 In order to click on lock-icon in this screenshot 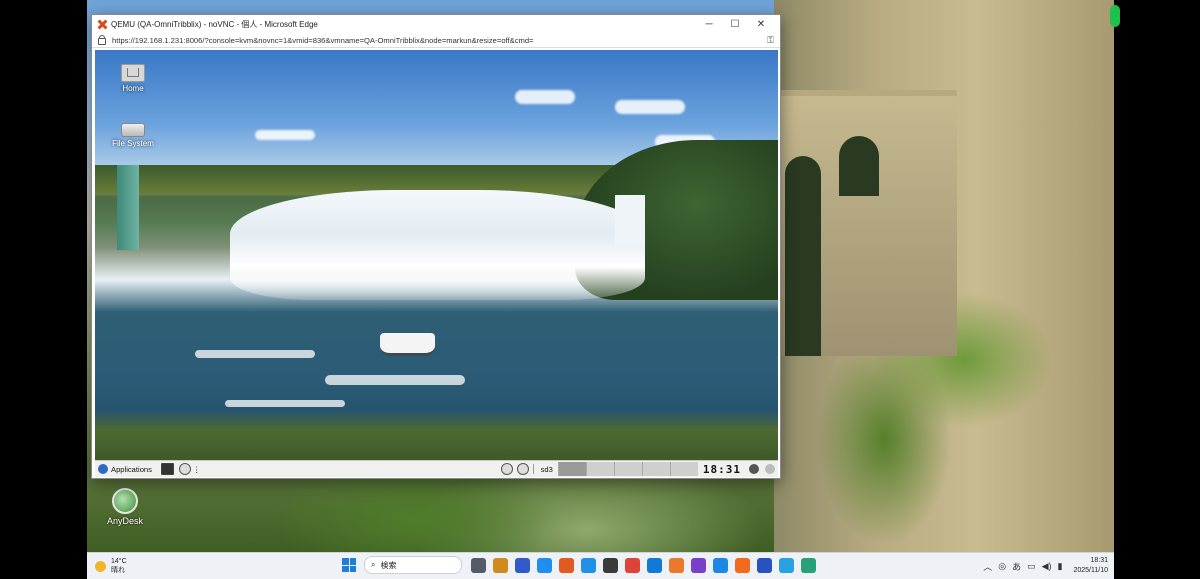, I will do `click(102, 39)`.